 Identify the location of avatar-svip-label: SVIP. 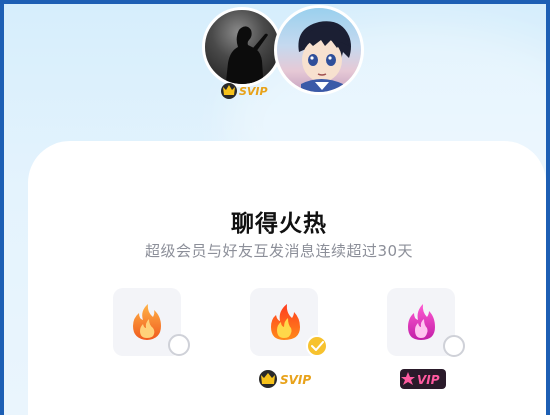
(253, 91).